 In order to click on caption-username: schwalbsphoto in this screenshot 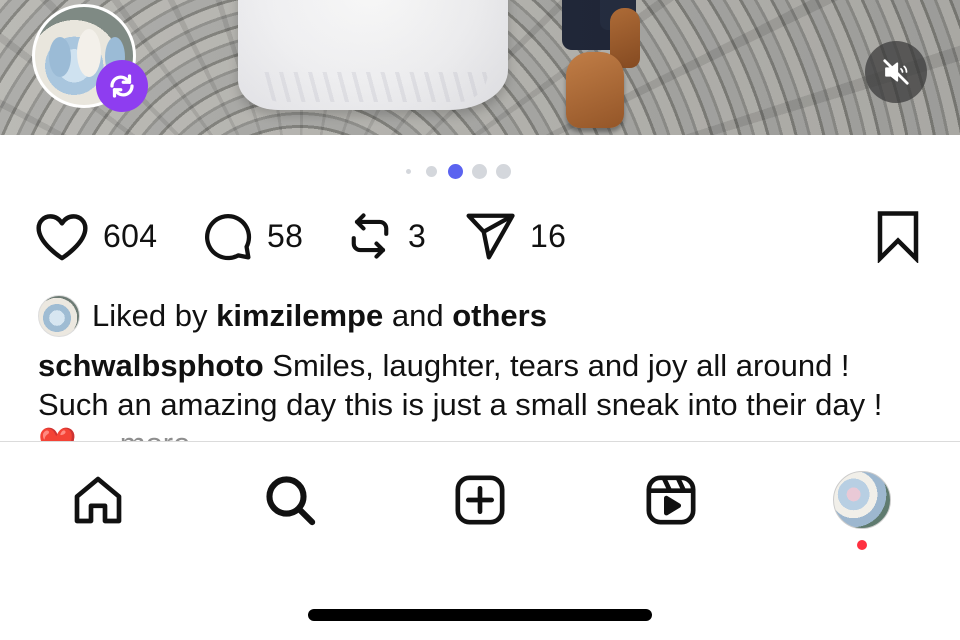, I will do `click(151, 365)`.